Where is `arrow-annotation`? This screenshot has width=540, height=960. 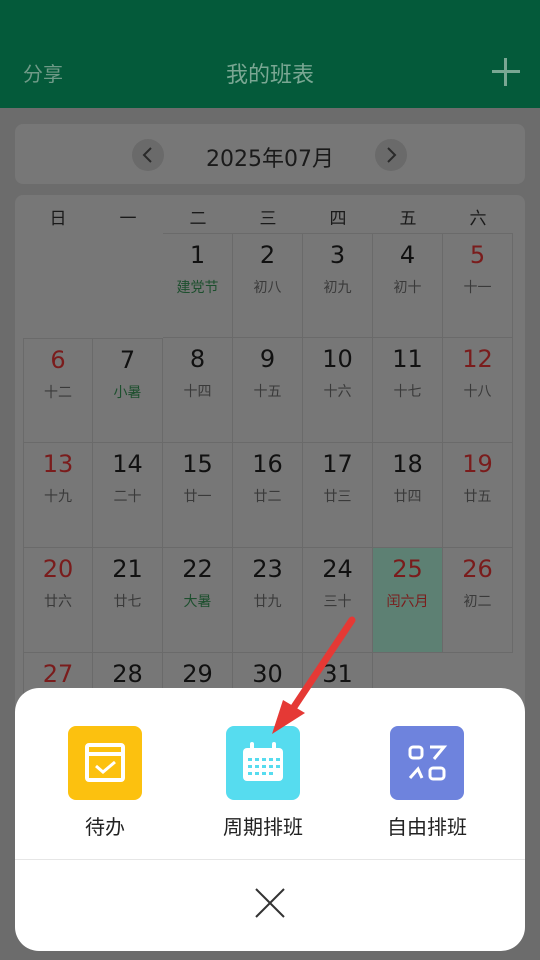 arrow-annotation is located at coordinates (314, 675).